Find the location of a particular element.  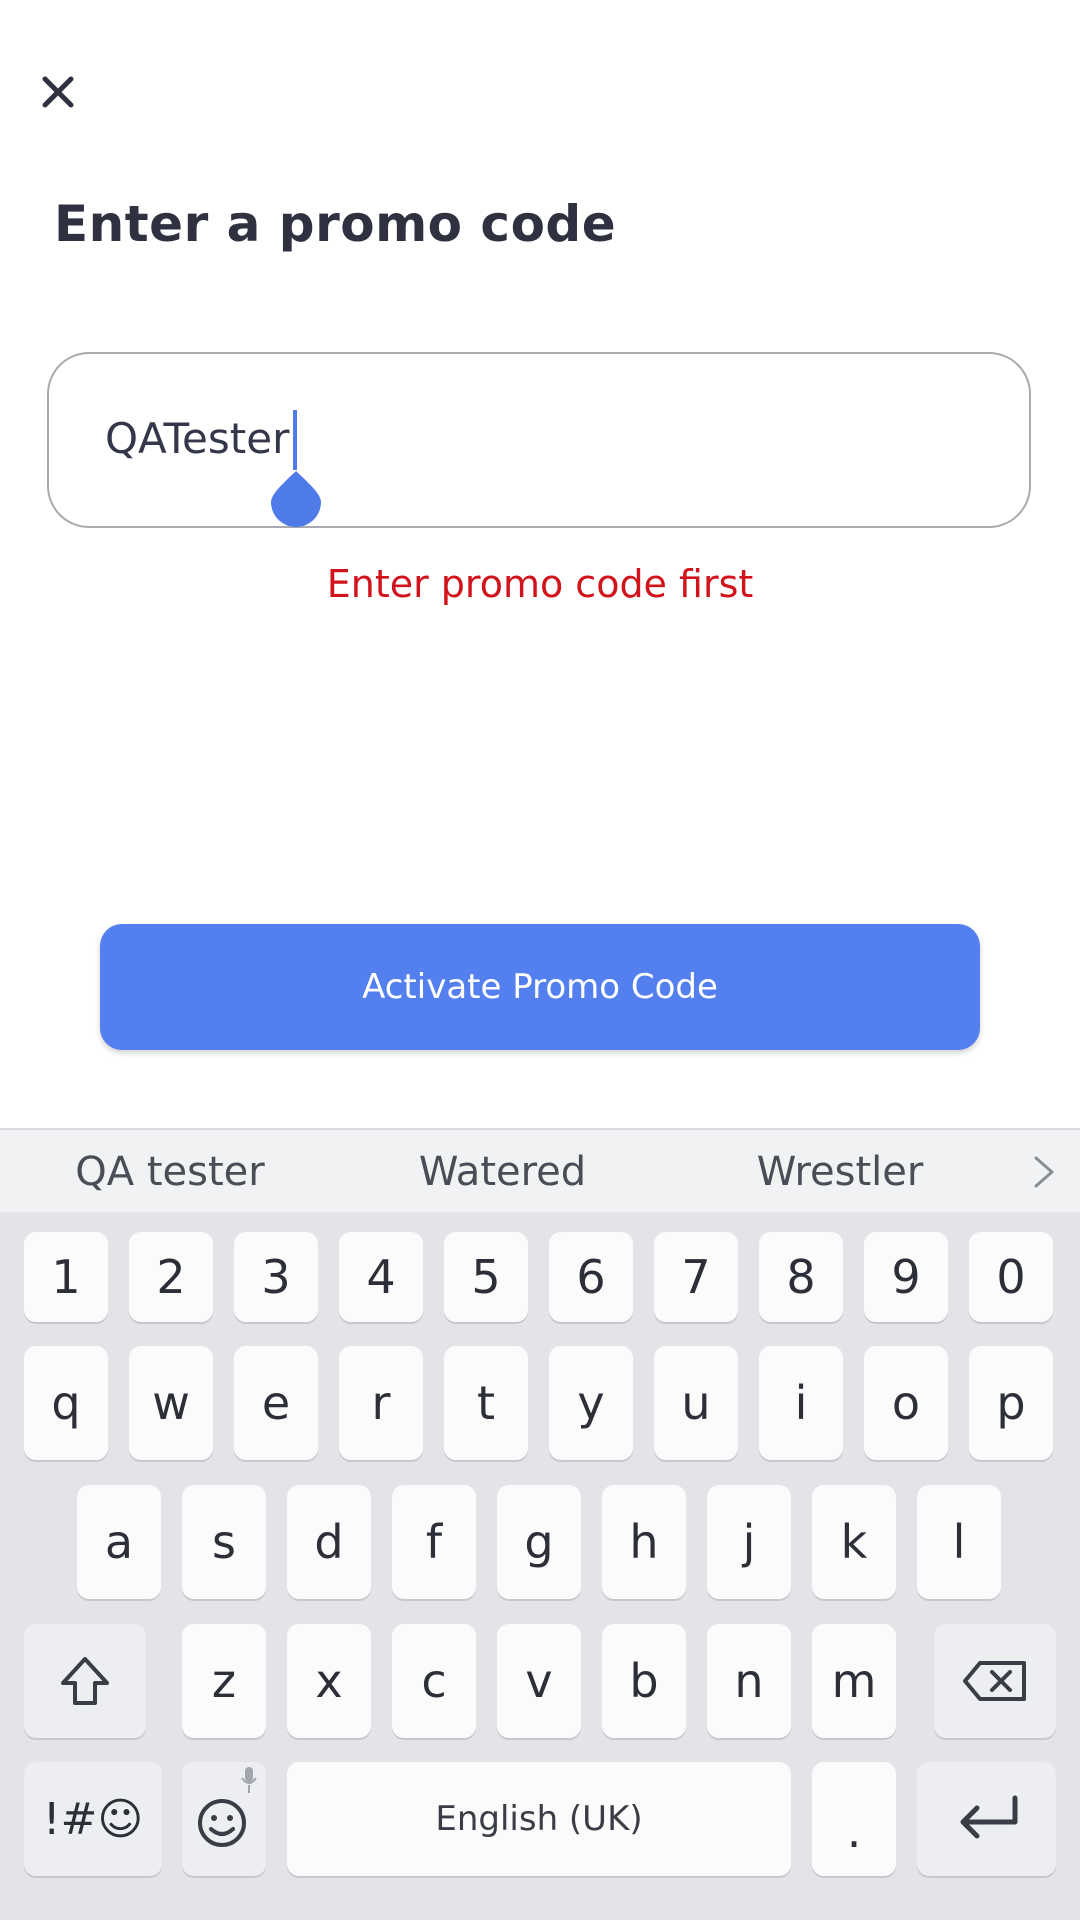

page-title: Enter a promo code is located at coordinates (335, 224).